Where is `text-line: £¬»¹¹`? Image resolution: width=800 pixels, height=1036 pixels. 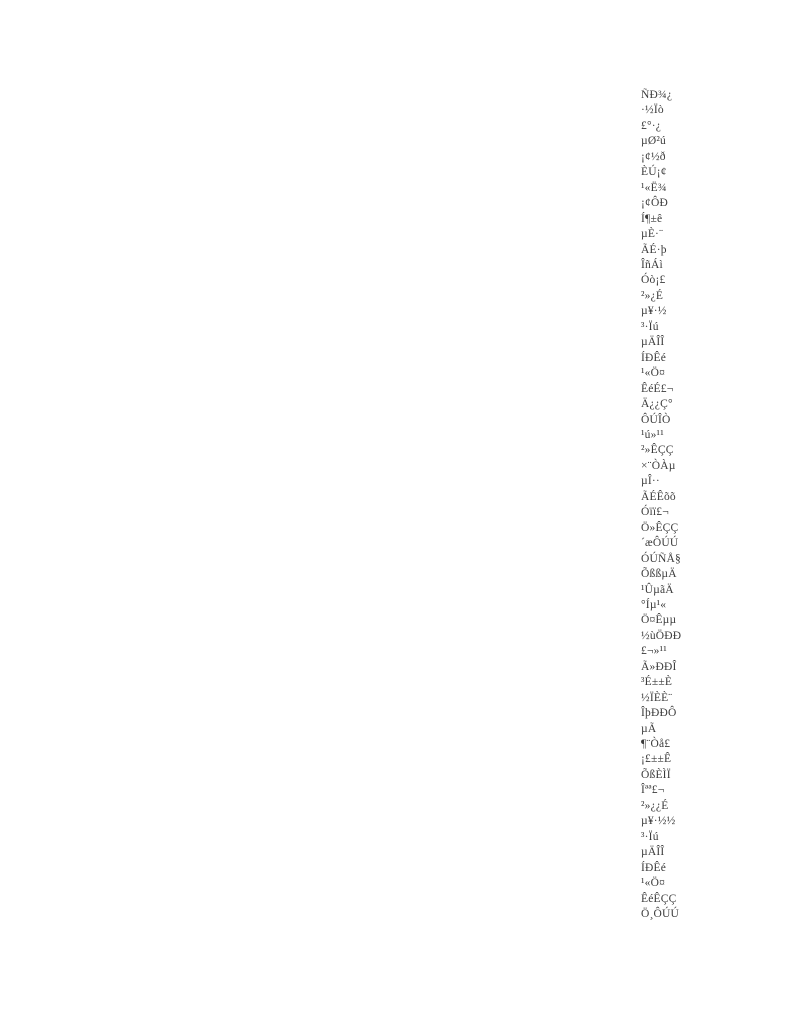 text-line: £¬»¹¹ is located at coordinates (654, 651).